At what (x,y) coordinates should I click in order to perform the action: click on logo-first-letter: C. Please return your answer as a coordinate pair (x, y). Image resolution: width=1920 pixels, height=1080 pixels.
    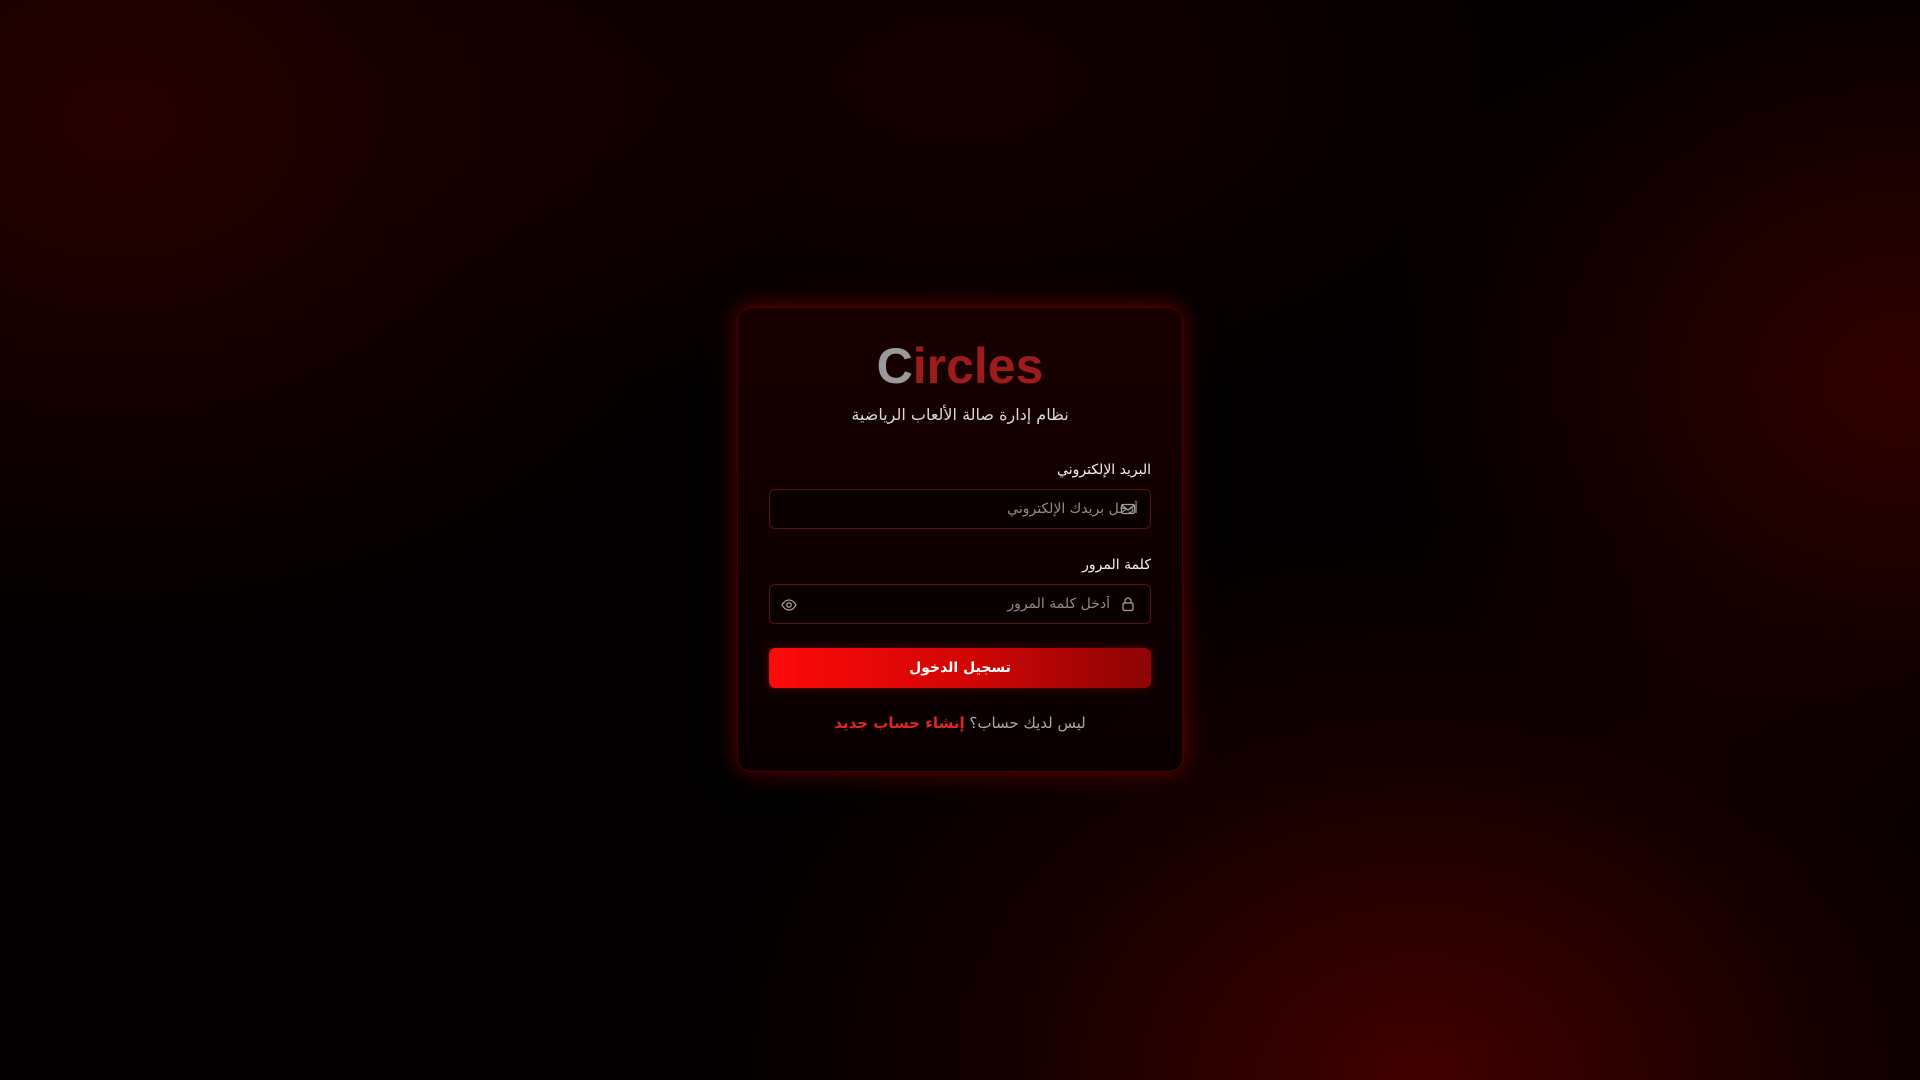
    Looking at the image, I should click on (894, 366).